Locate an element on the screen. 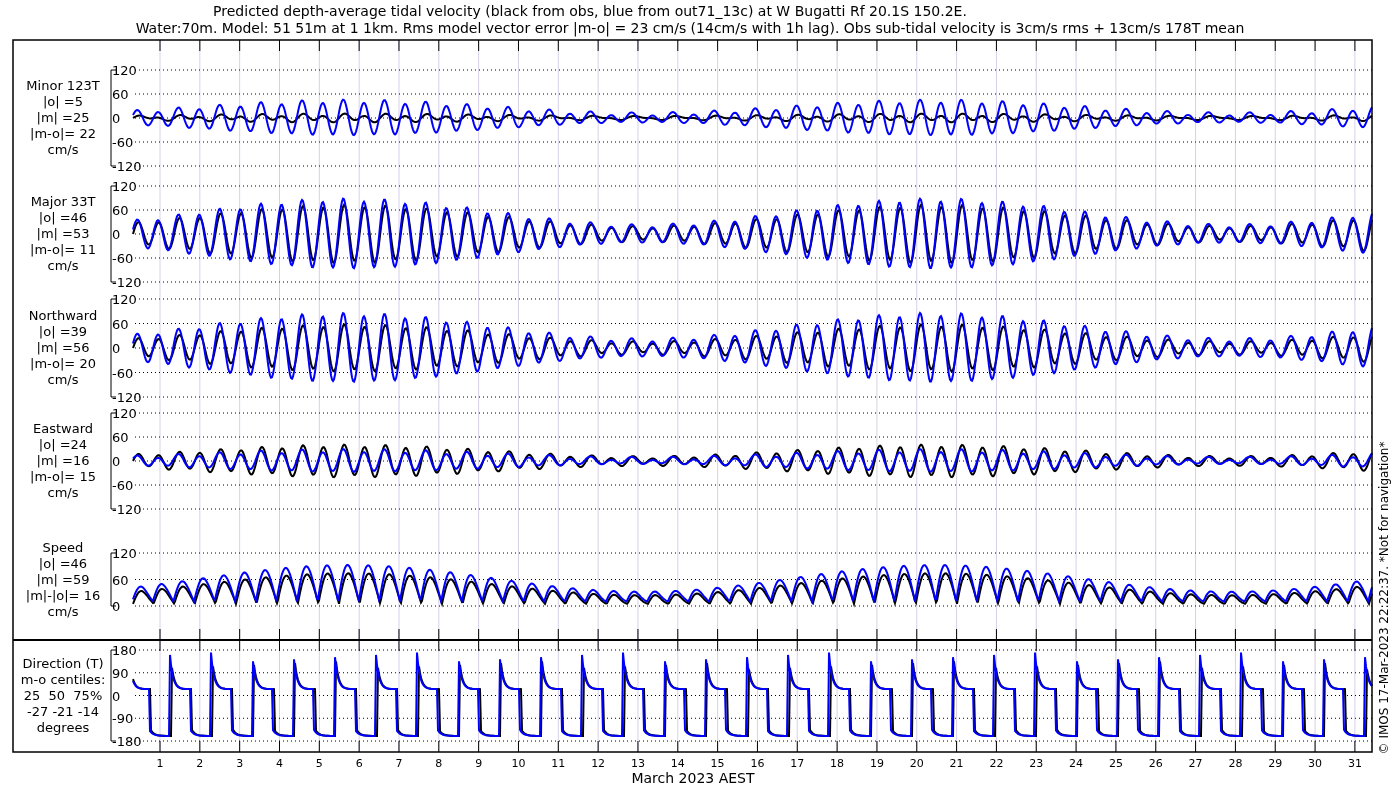  x-tick-label: 27 is located at coordinates (1195, 763).